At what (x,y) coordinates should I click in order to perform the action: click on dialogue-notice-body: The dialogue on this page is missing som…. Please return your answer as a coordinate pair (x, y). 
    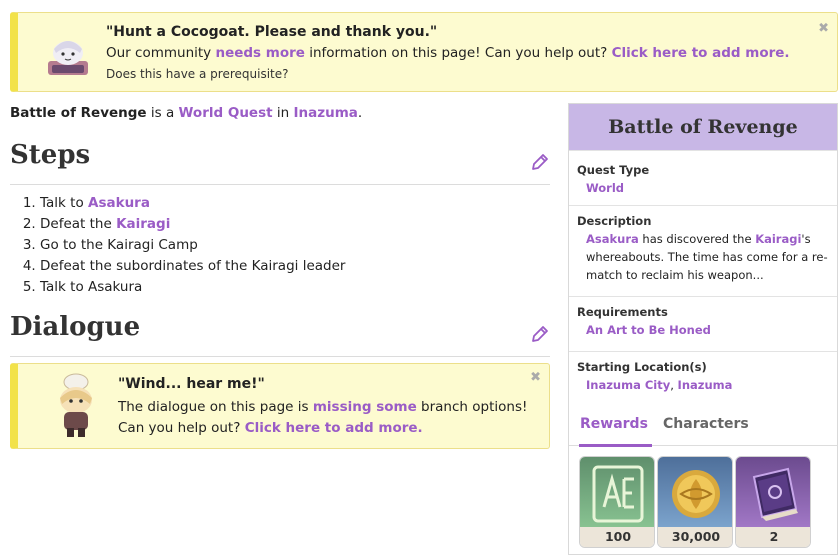
    Looking at the image, I should click on (323, 417).